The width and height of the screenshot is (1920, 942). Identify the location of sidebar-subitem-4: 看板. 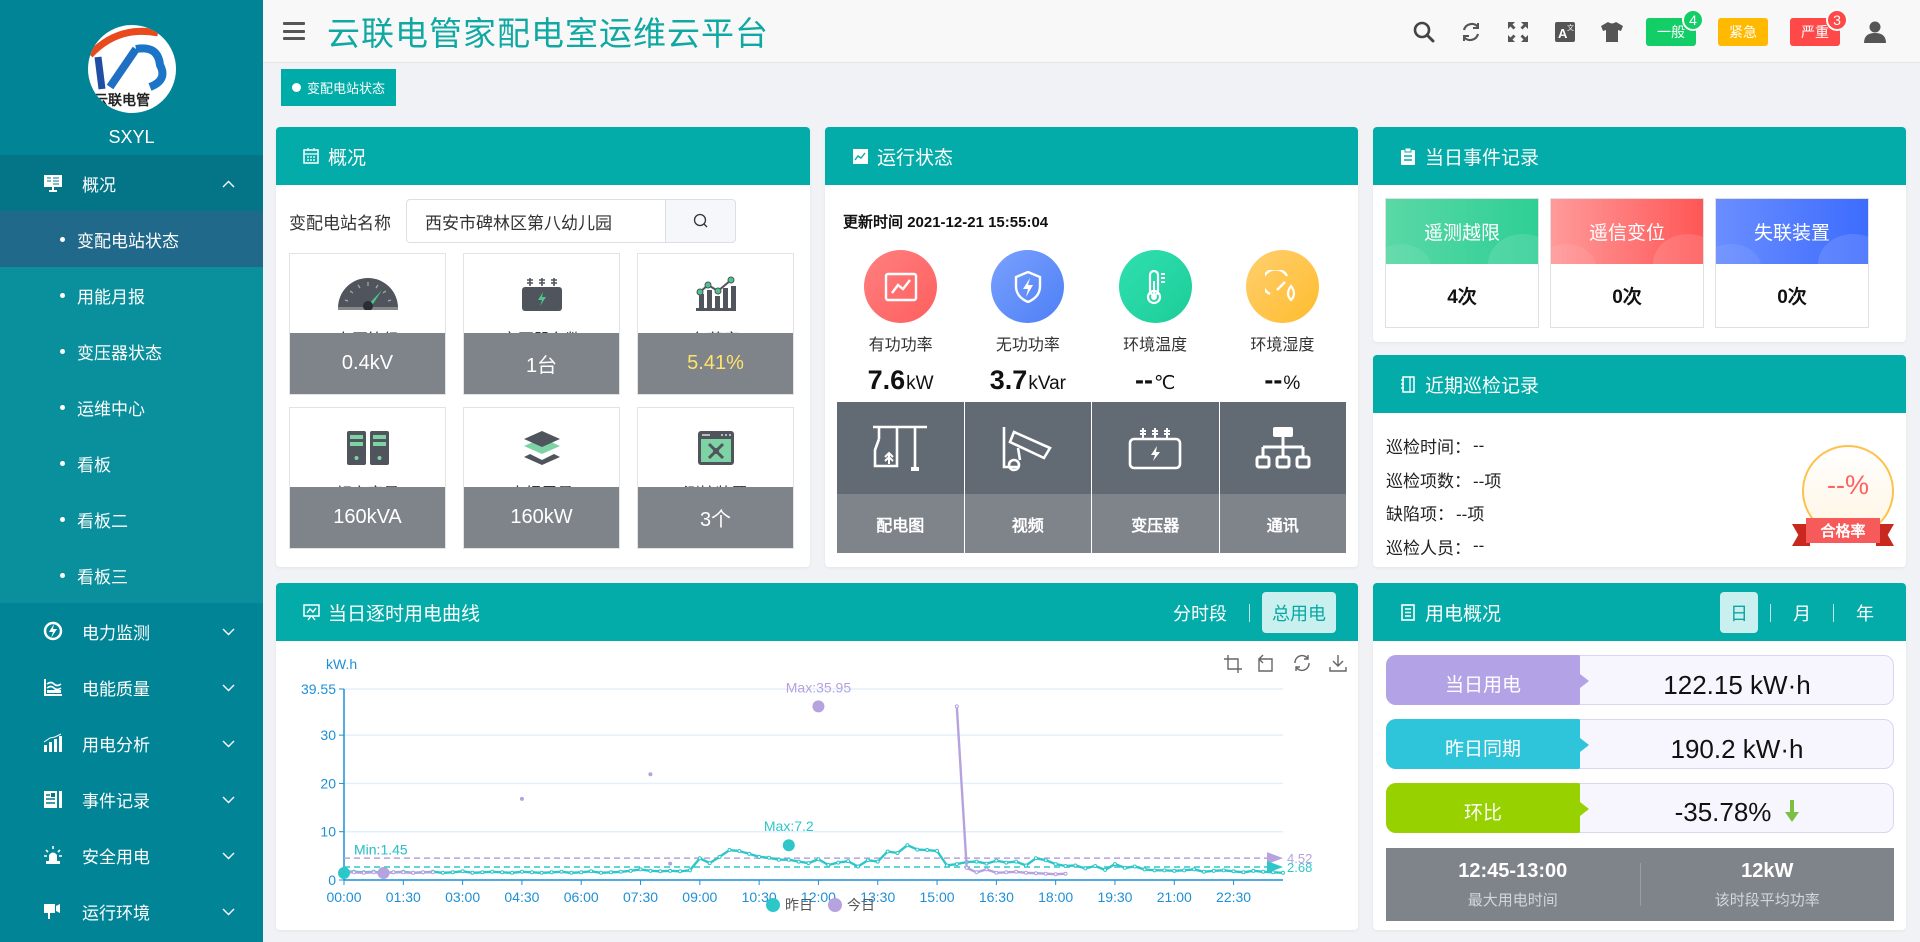
(131, 463).